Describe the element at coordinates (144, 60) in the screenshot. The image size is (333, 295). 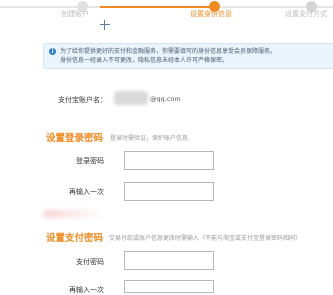
I see `notice-line-2: 身份信息一经录入不可更改，隐私信息未经本人许可严格保密。` at that location.